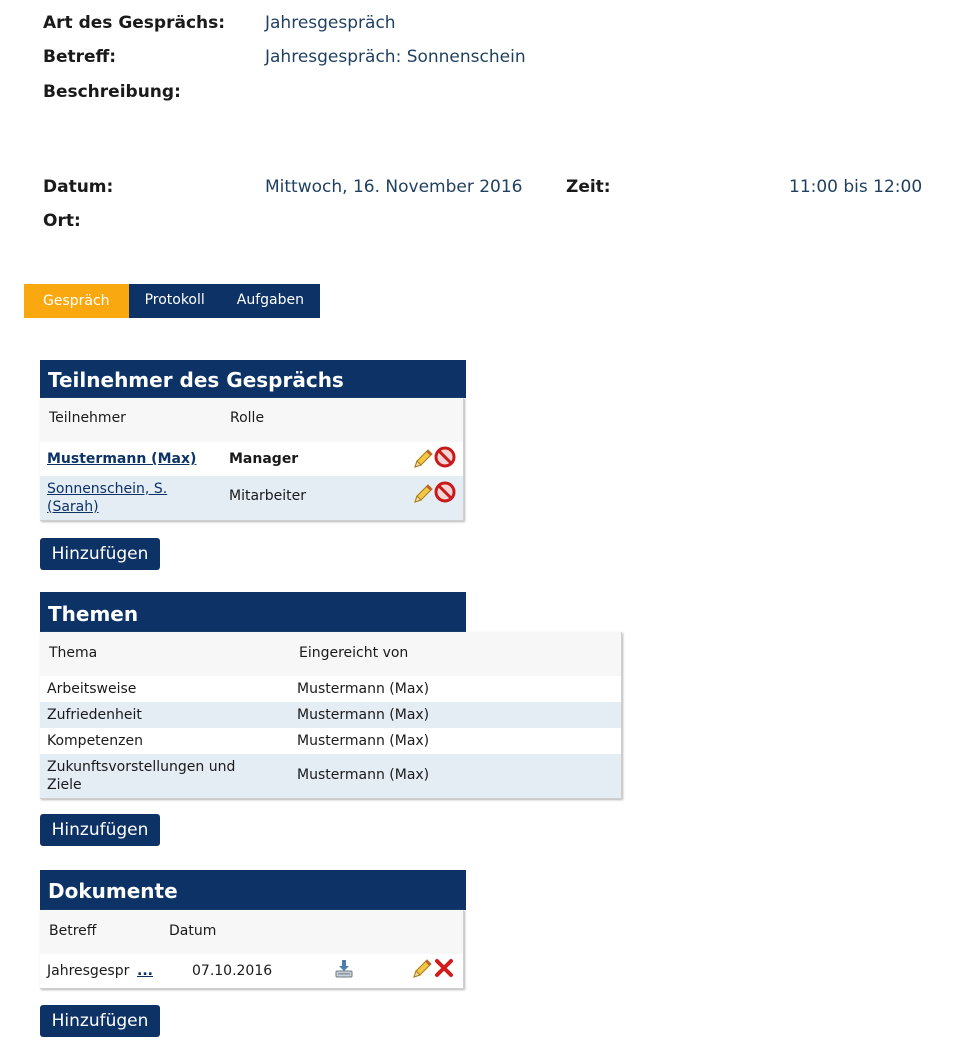  What do you see at coordinates (232, 971) in the screenshot?
I see `document-date: 07.10.2016` at bounding box center [232, 971].